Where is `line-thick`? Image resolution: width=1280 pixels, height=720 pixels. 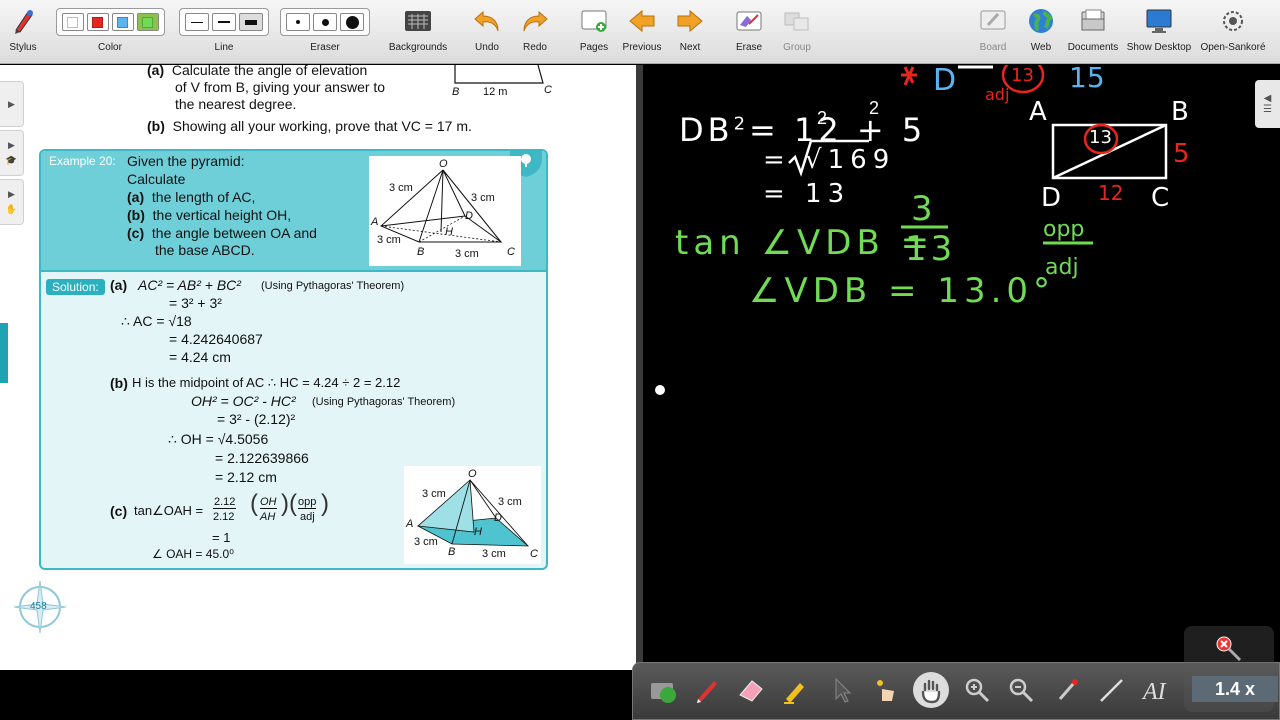 line-thick is located at coordinates (251, 22).